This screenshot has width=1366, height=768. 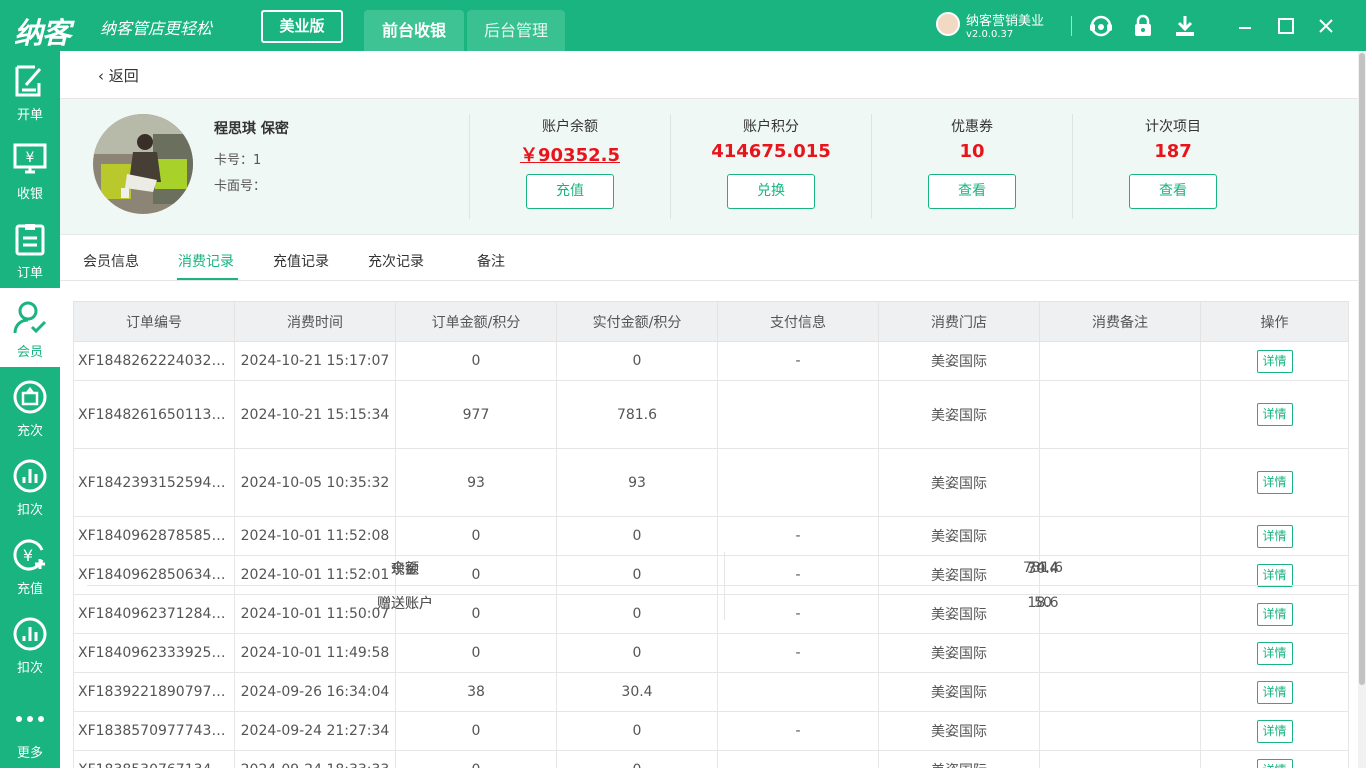 I want to click on order-time: 2024-09-24 18:33:33, so click(x=315, y=759).